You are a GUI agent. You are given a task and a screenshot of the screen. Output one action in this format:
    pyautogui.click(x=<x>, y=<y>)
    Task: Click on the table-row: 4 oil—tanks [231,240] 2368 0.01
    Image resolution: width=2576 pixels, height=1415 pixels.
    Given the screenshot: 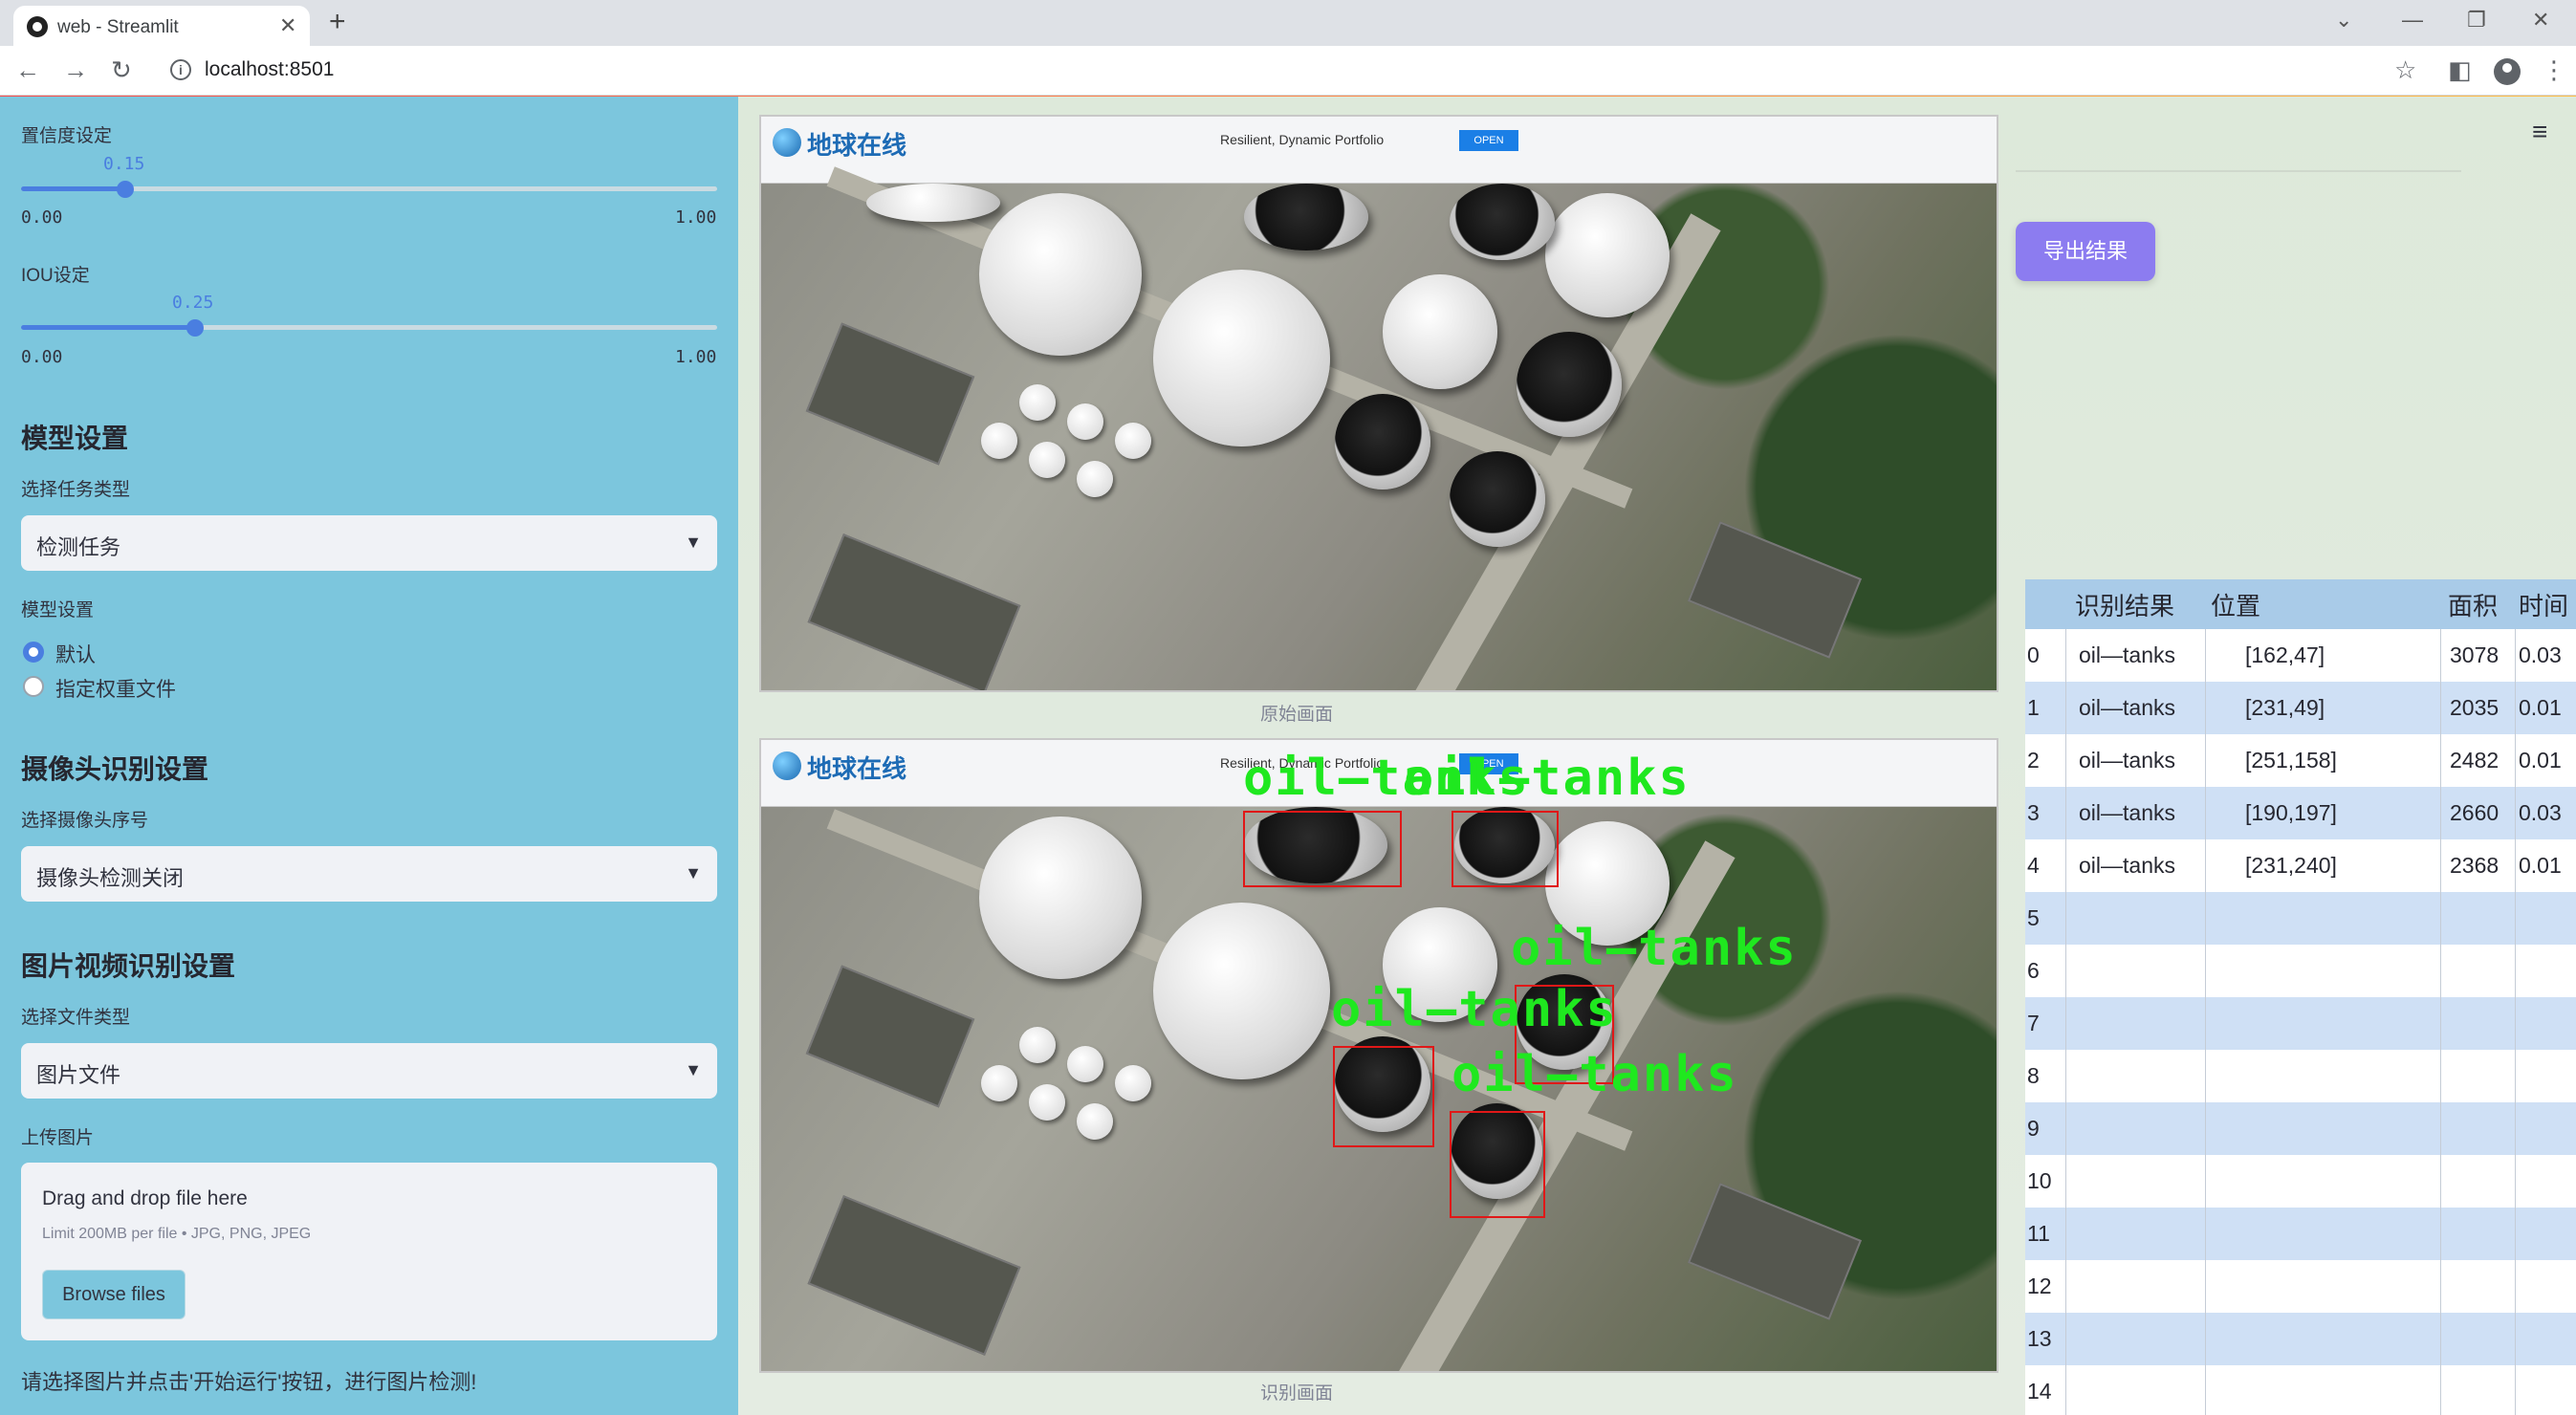 What is the action you would take?
    pyautogui.click(x=2300, y=865)
    